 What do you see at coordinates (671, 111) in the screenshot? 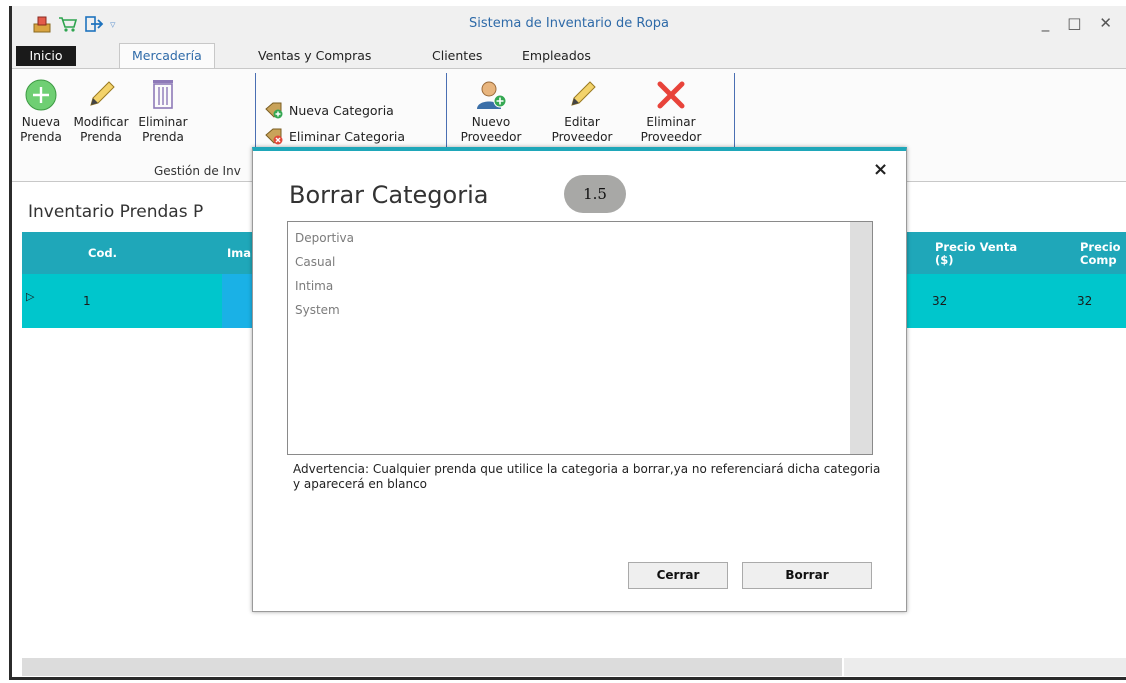
I see `eliminar-proveedor-button: Eliminar Proveedor` at bounding box center [671, 111].